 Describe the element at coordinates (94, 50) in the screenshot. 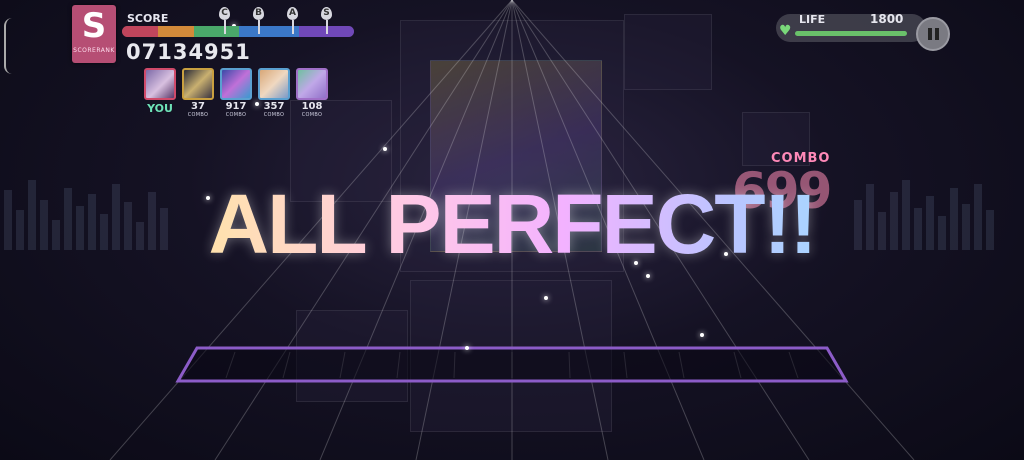

I see `score-rank-caption: SCORERANK` at that location.